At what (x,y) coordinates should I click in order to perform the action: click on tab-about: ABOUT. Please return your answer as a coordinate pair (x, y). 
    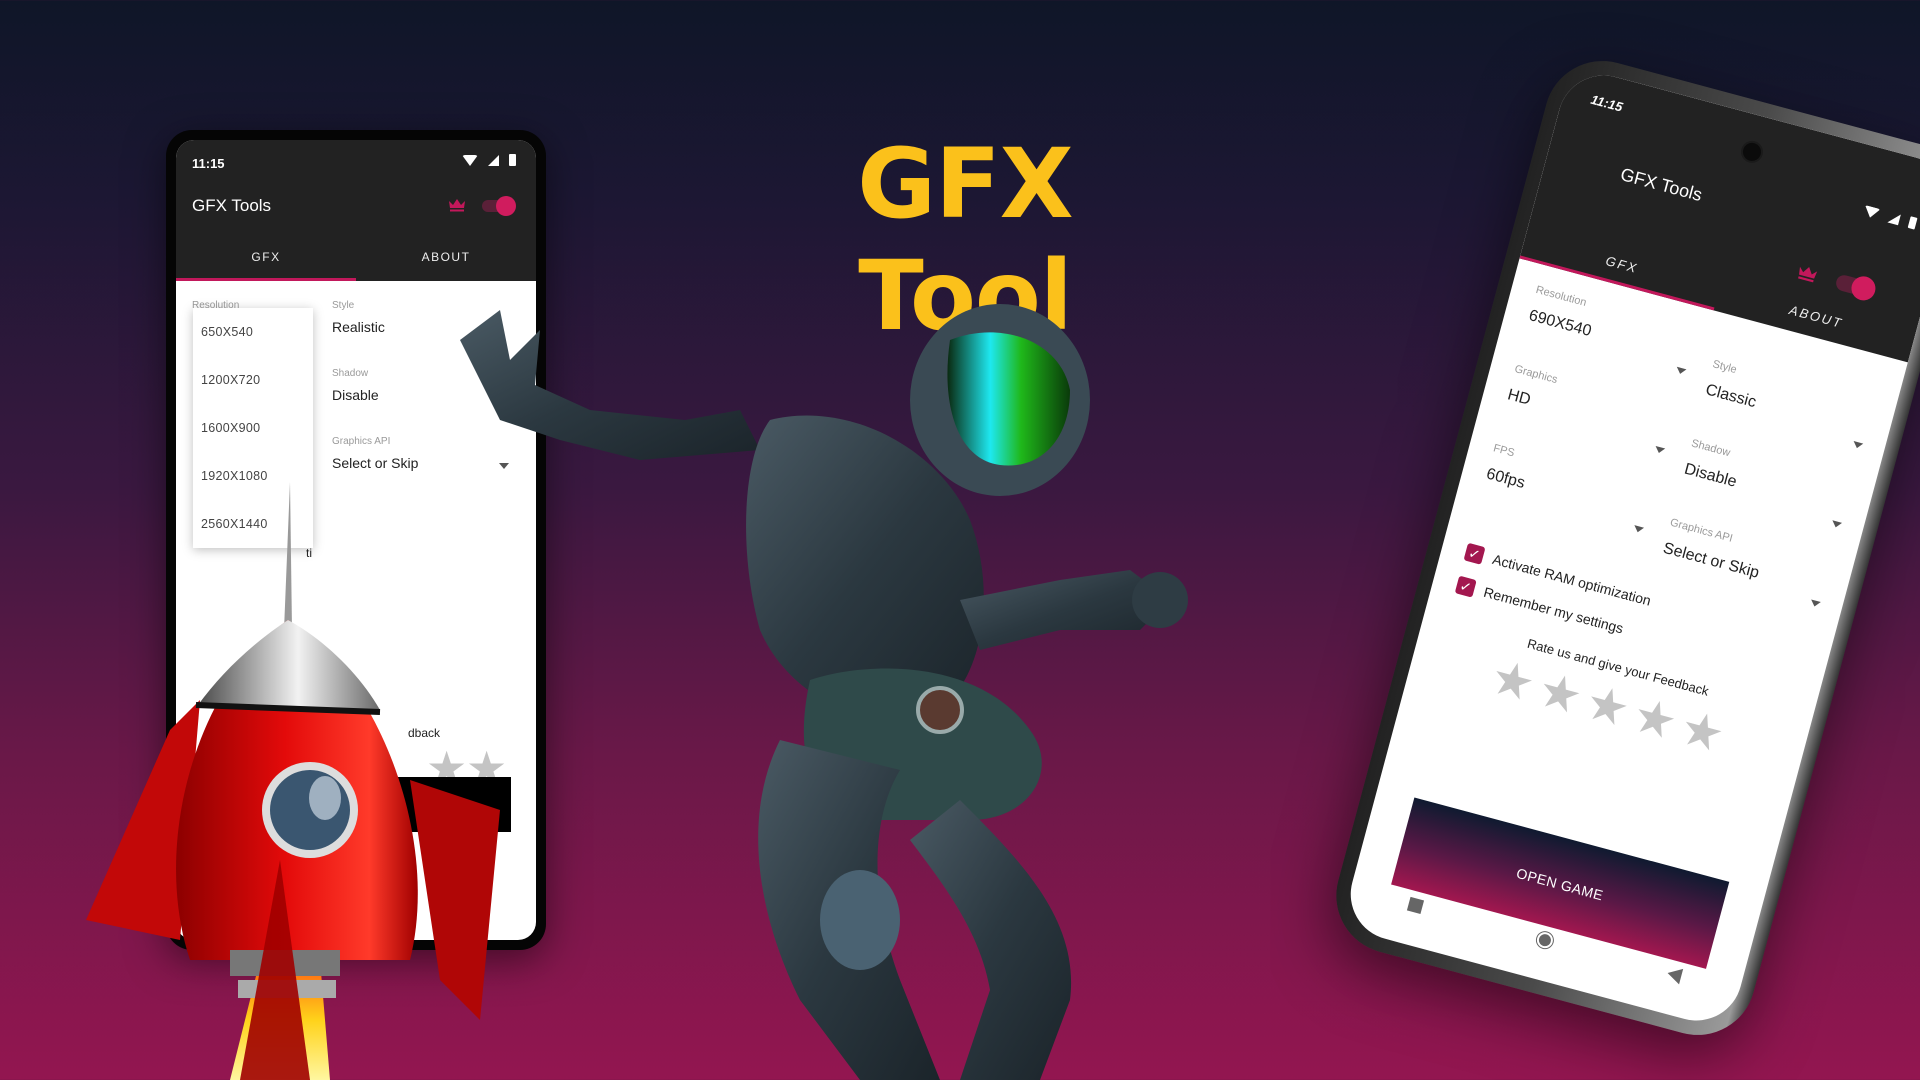
    Looking at the image, I should click on (446, 258).